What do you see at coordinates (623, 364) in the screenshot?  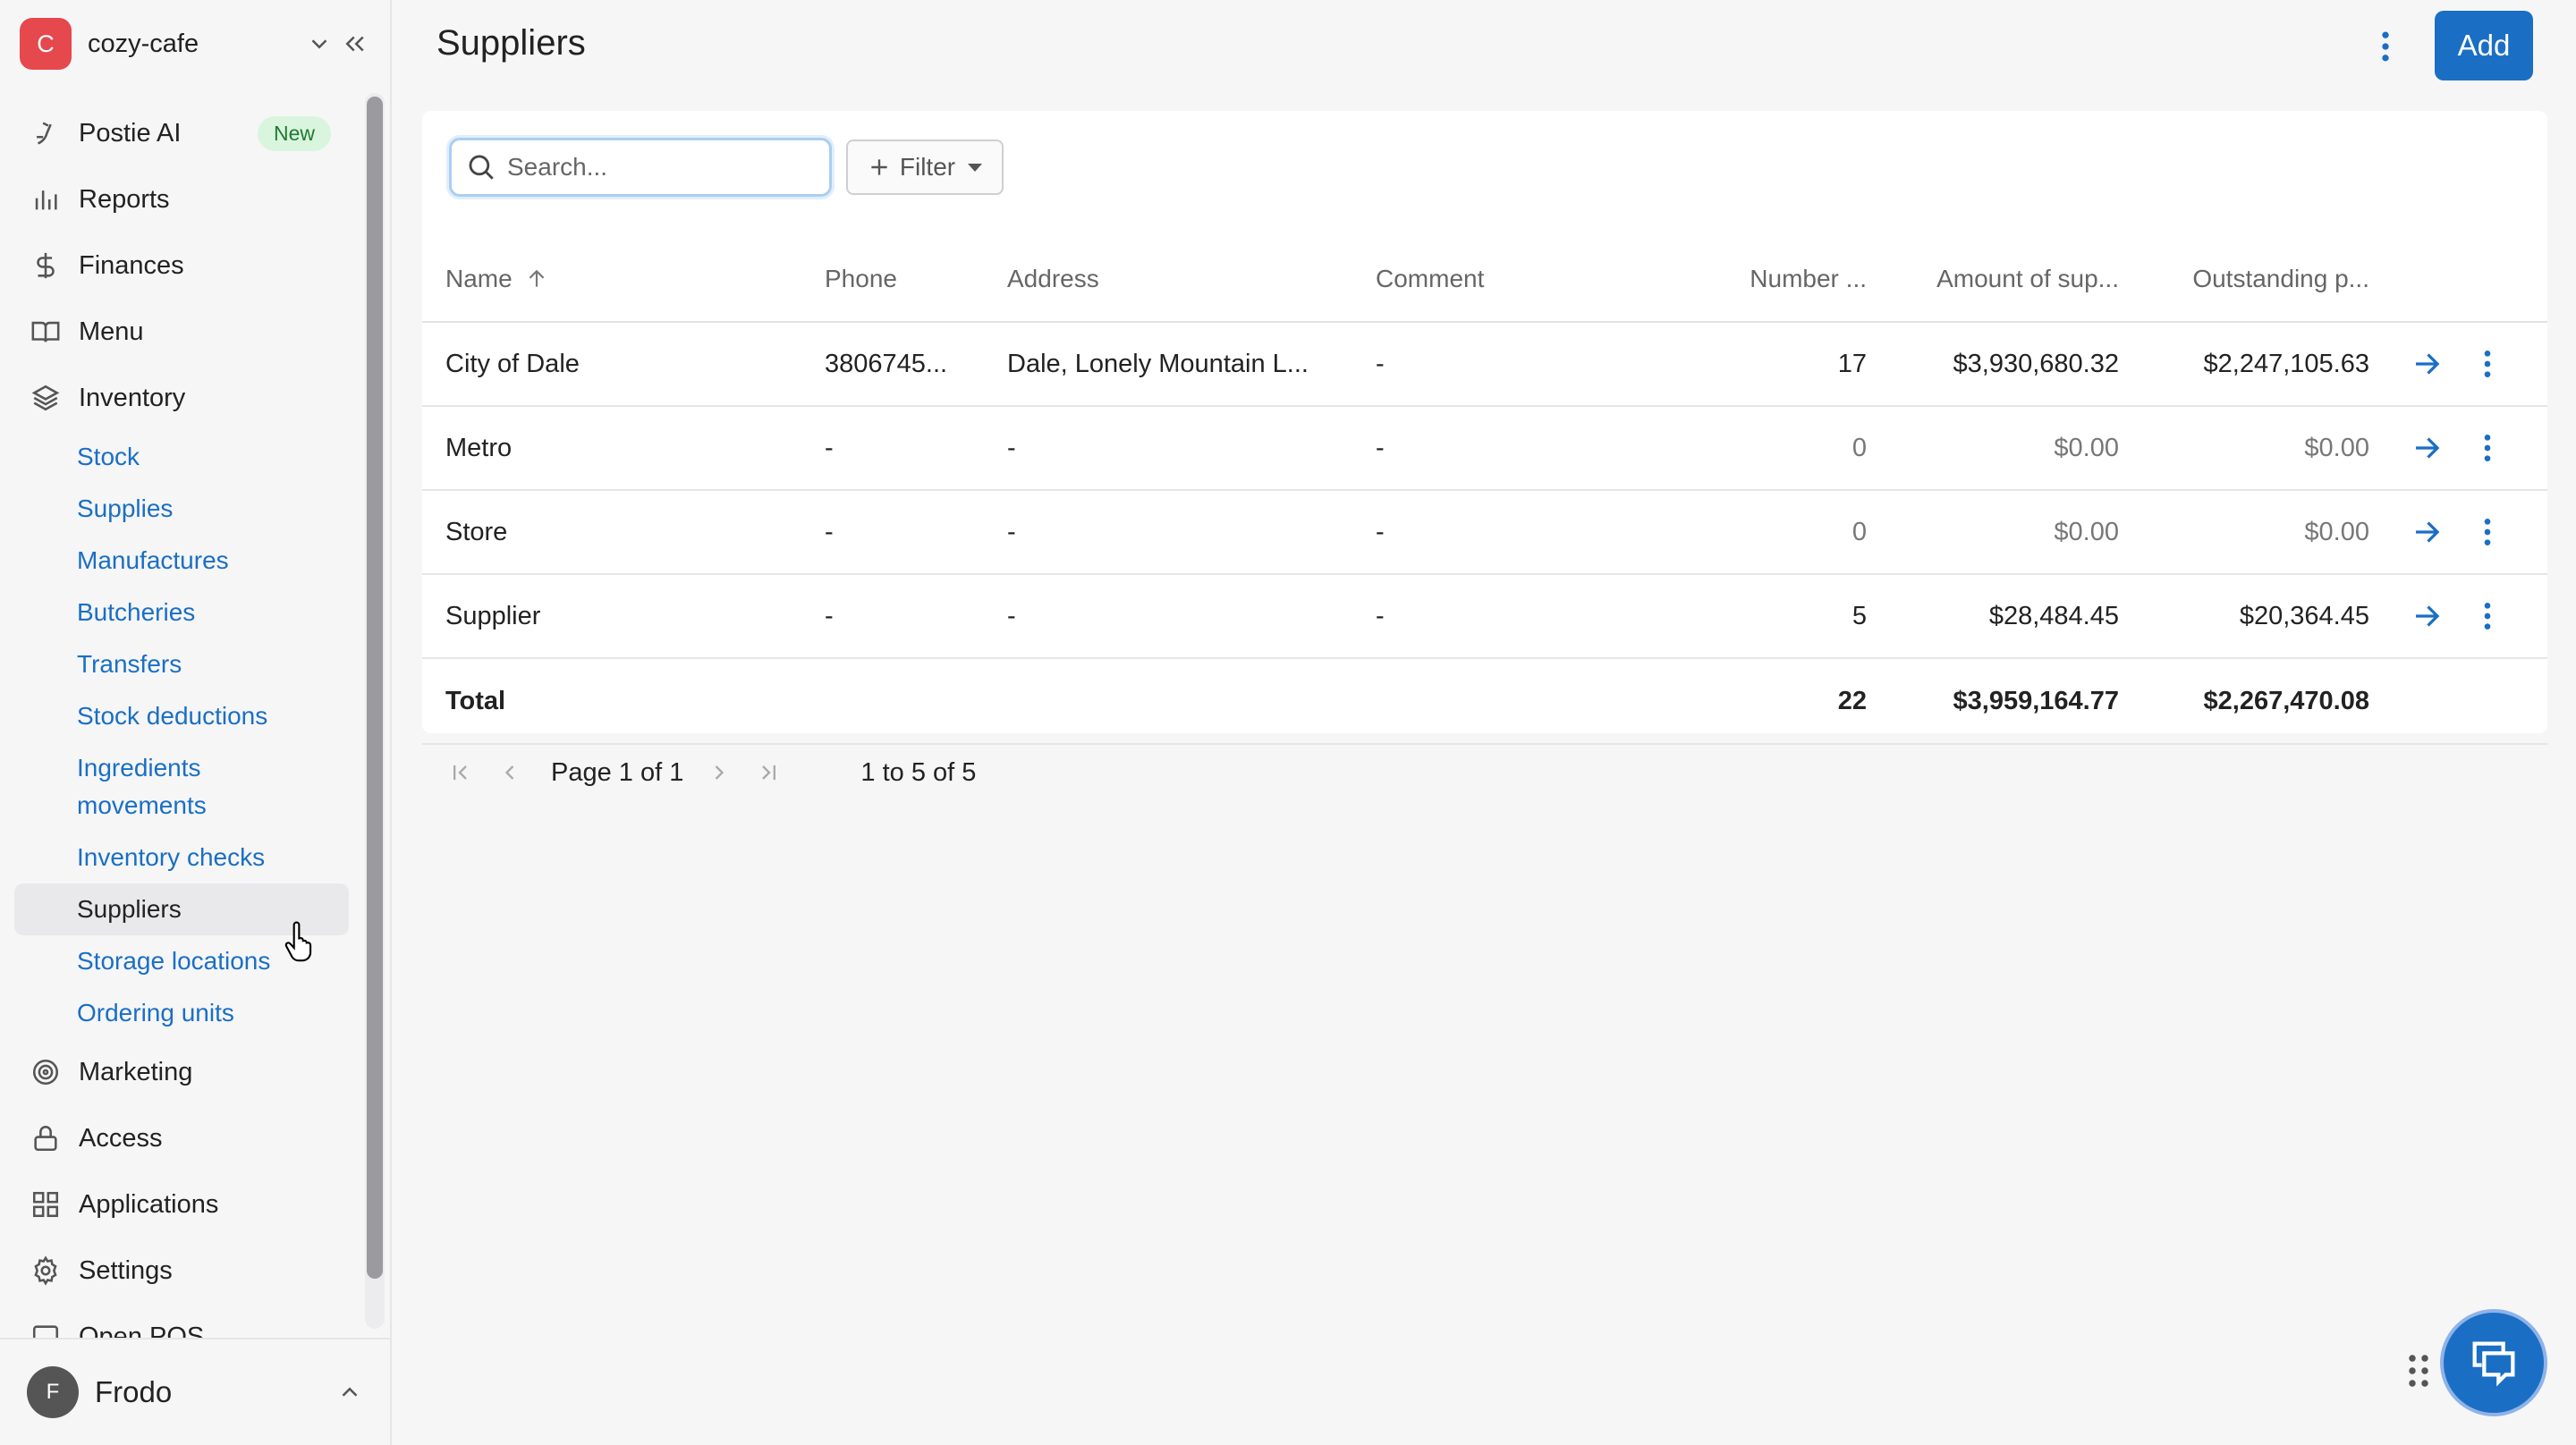 I see `cell-name: City of Dale` at bounding box center [623, 364].